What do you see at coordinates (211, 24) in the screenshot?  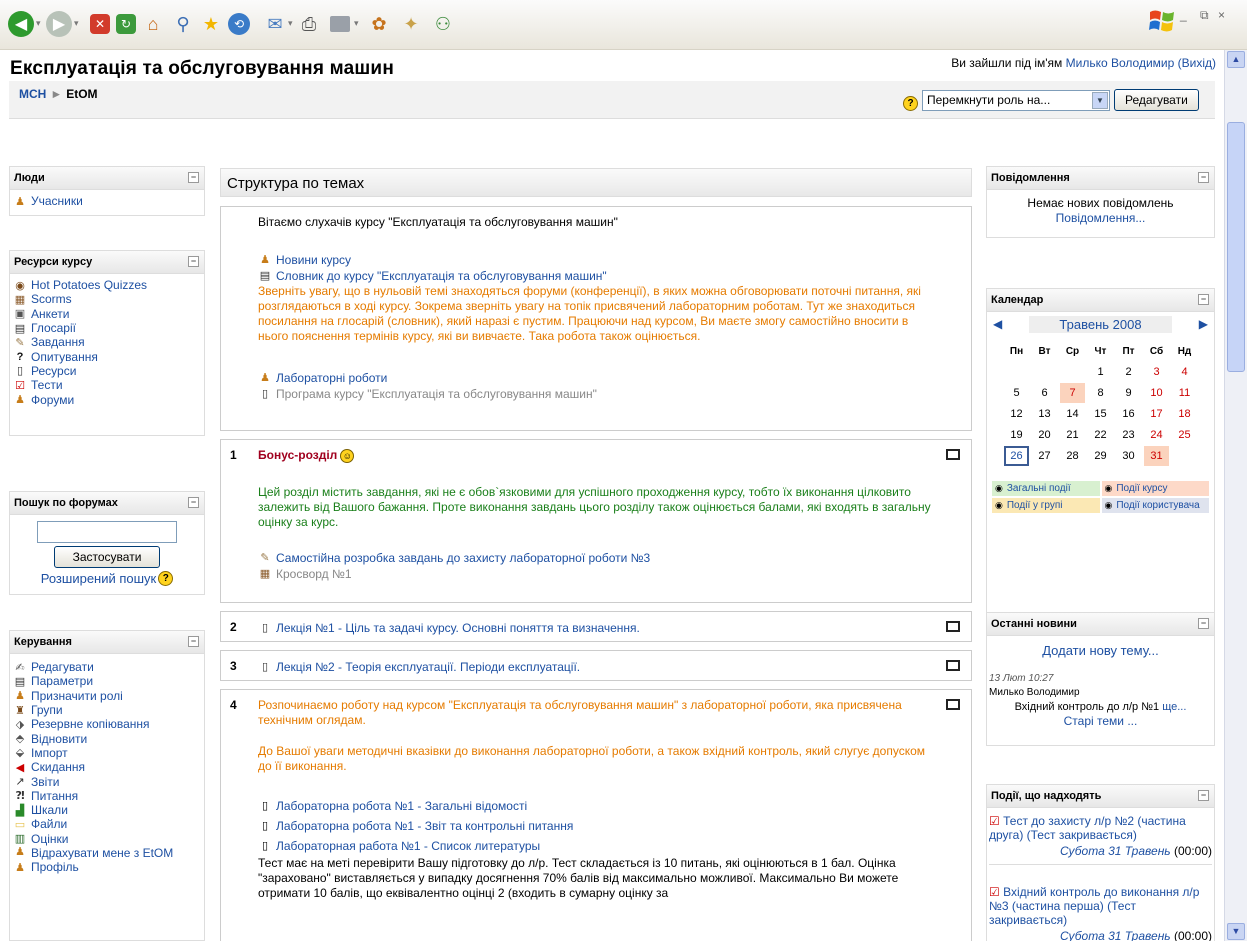 I see `favorites-icon: ★` at bounding box center [211, 24].